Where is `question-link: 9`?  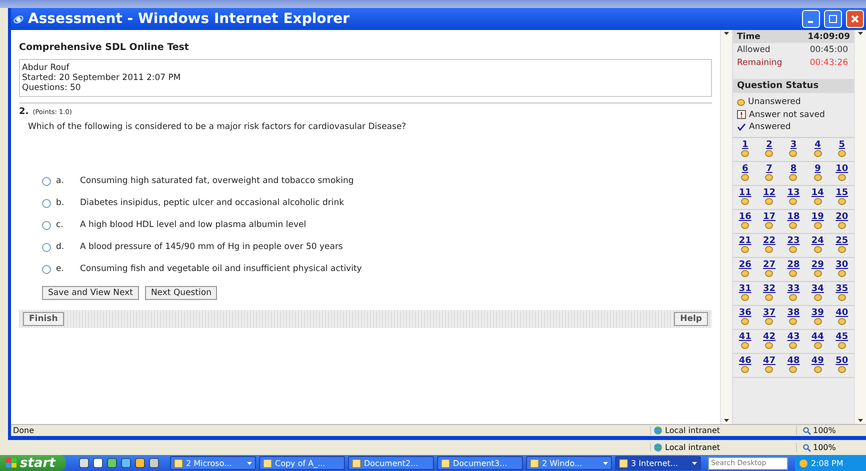 question-link: 9 is located at coordinates (817, 169).